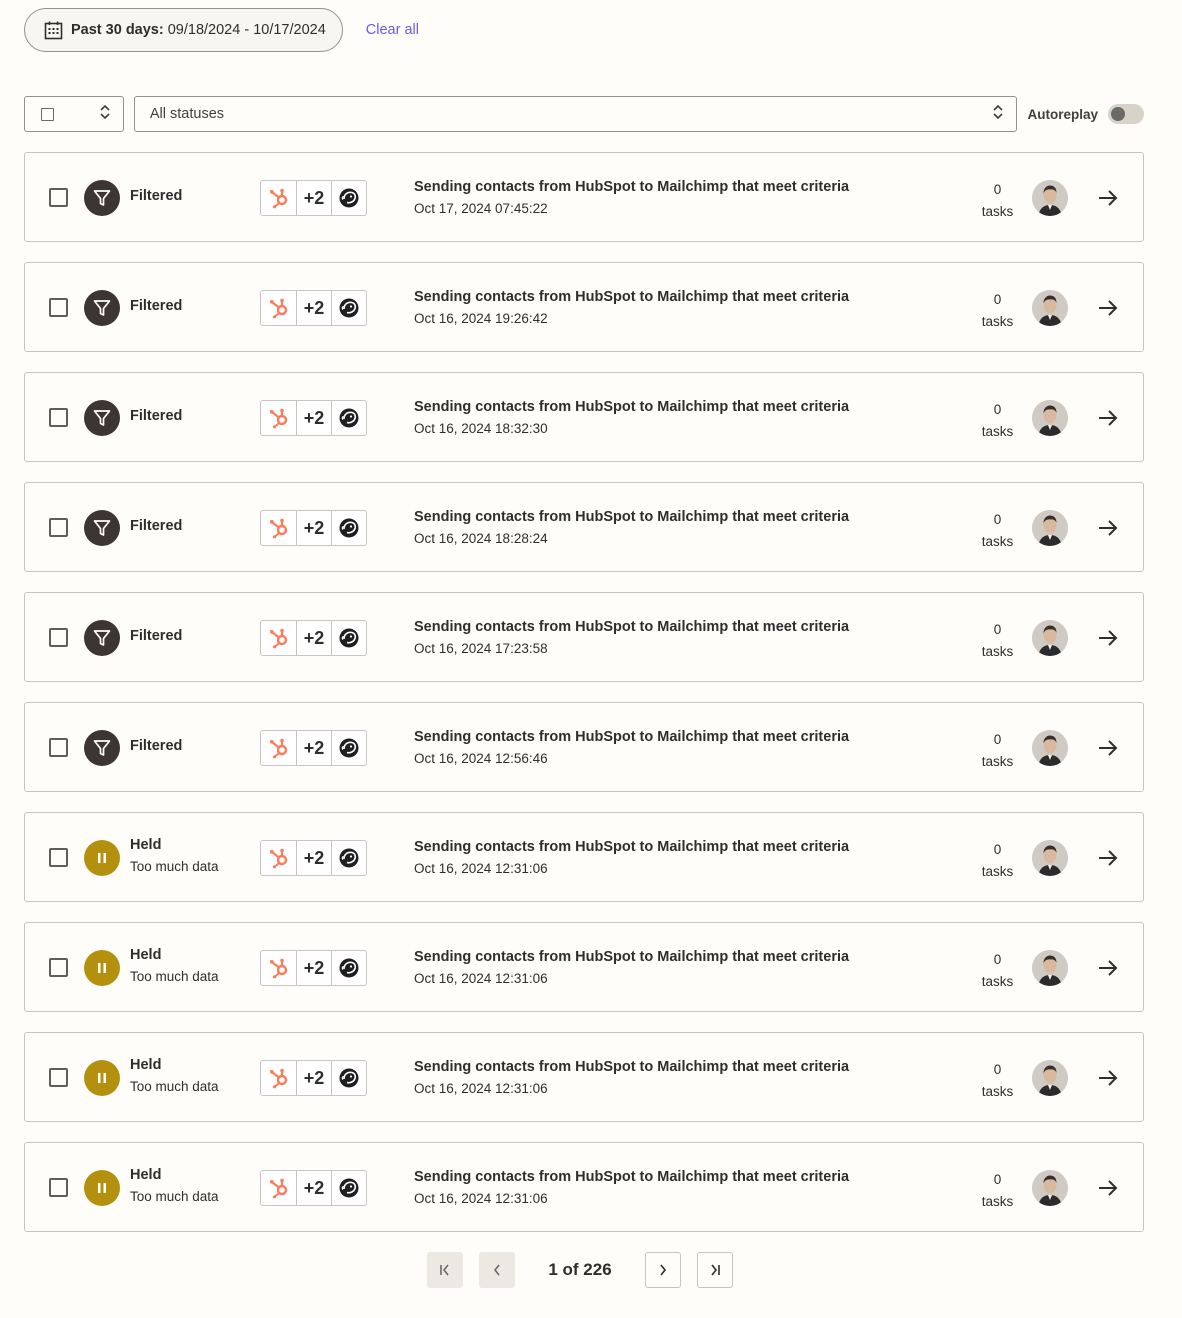  Describe the element at coordinates (481, 208) in the screenshot. I see `run-date: Oct 17, 2024 07:45:22` at that location.